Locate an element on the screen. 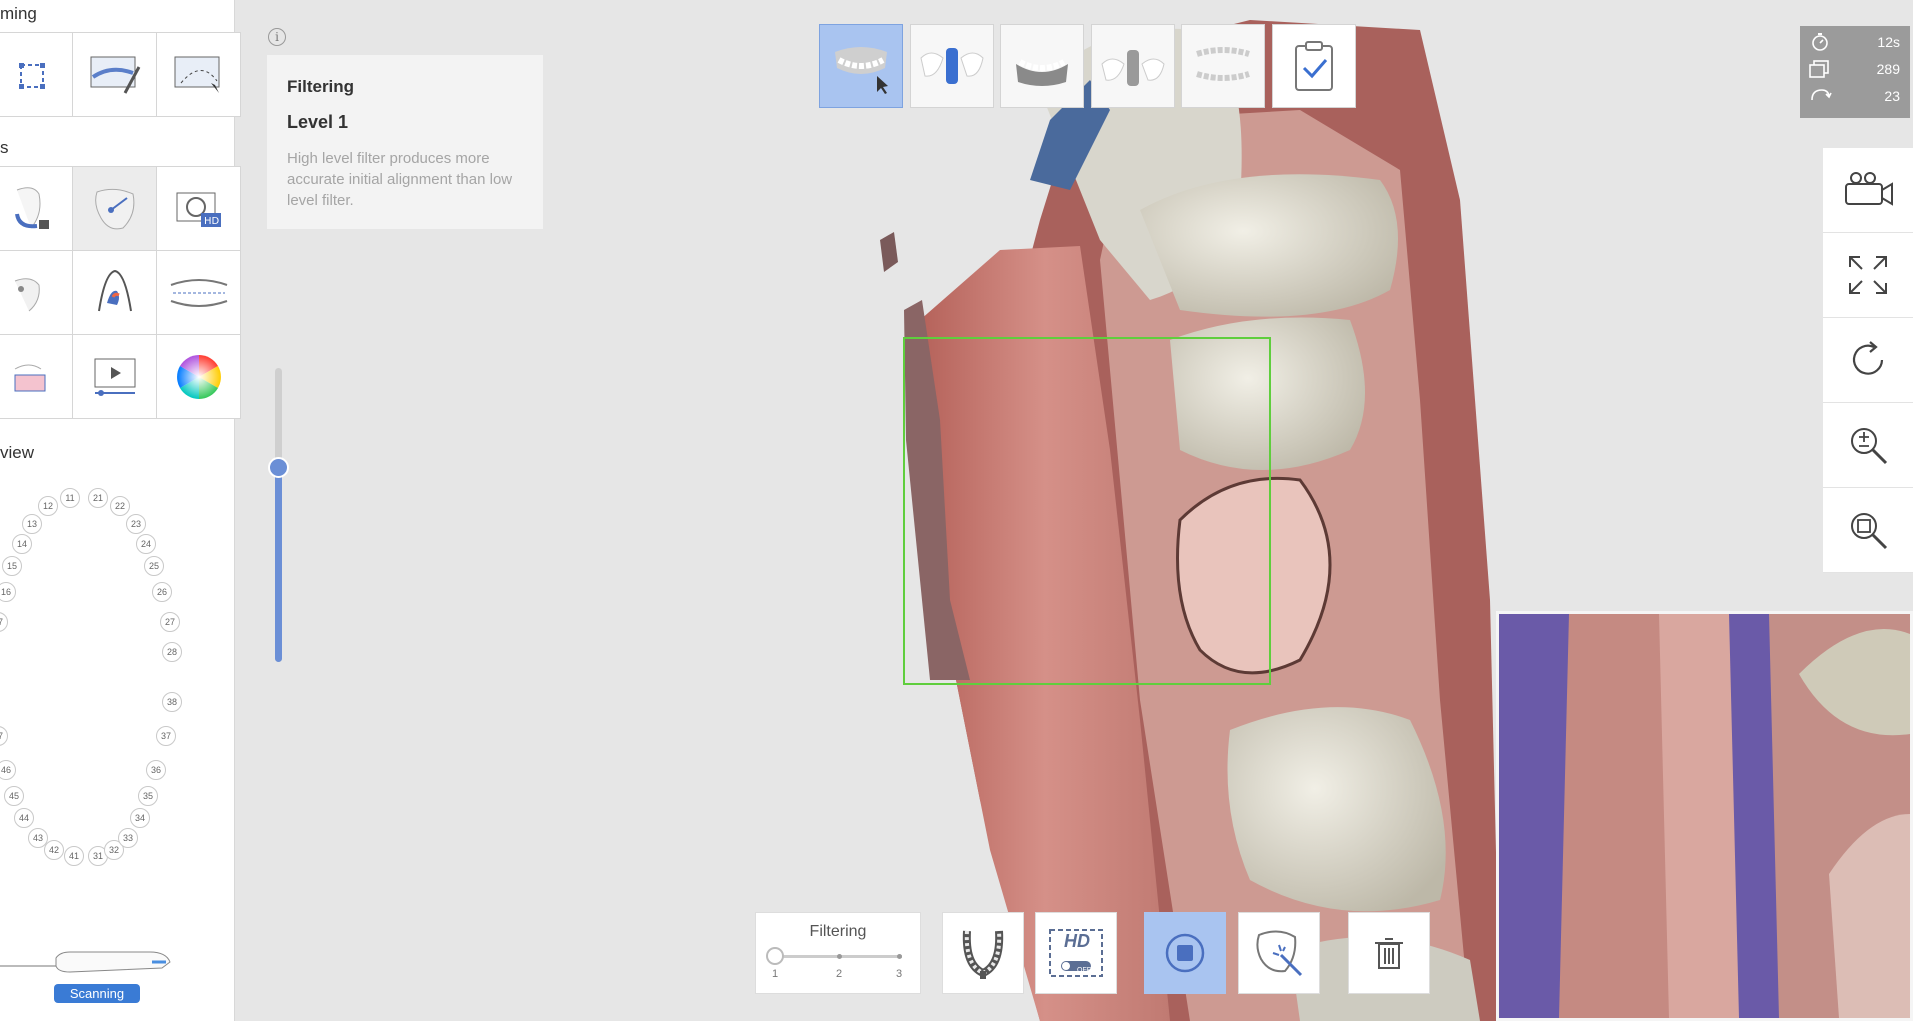  stat-rotations: 23 is located at coordinates (1856, 96).